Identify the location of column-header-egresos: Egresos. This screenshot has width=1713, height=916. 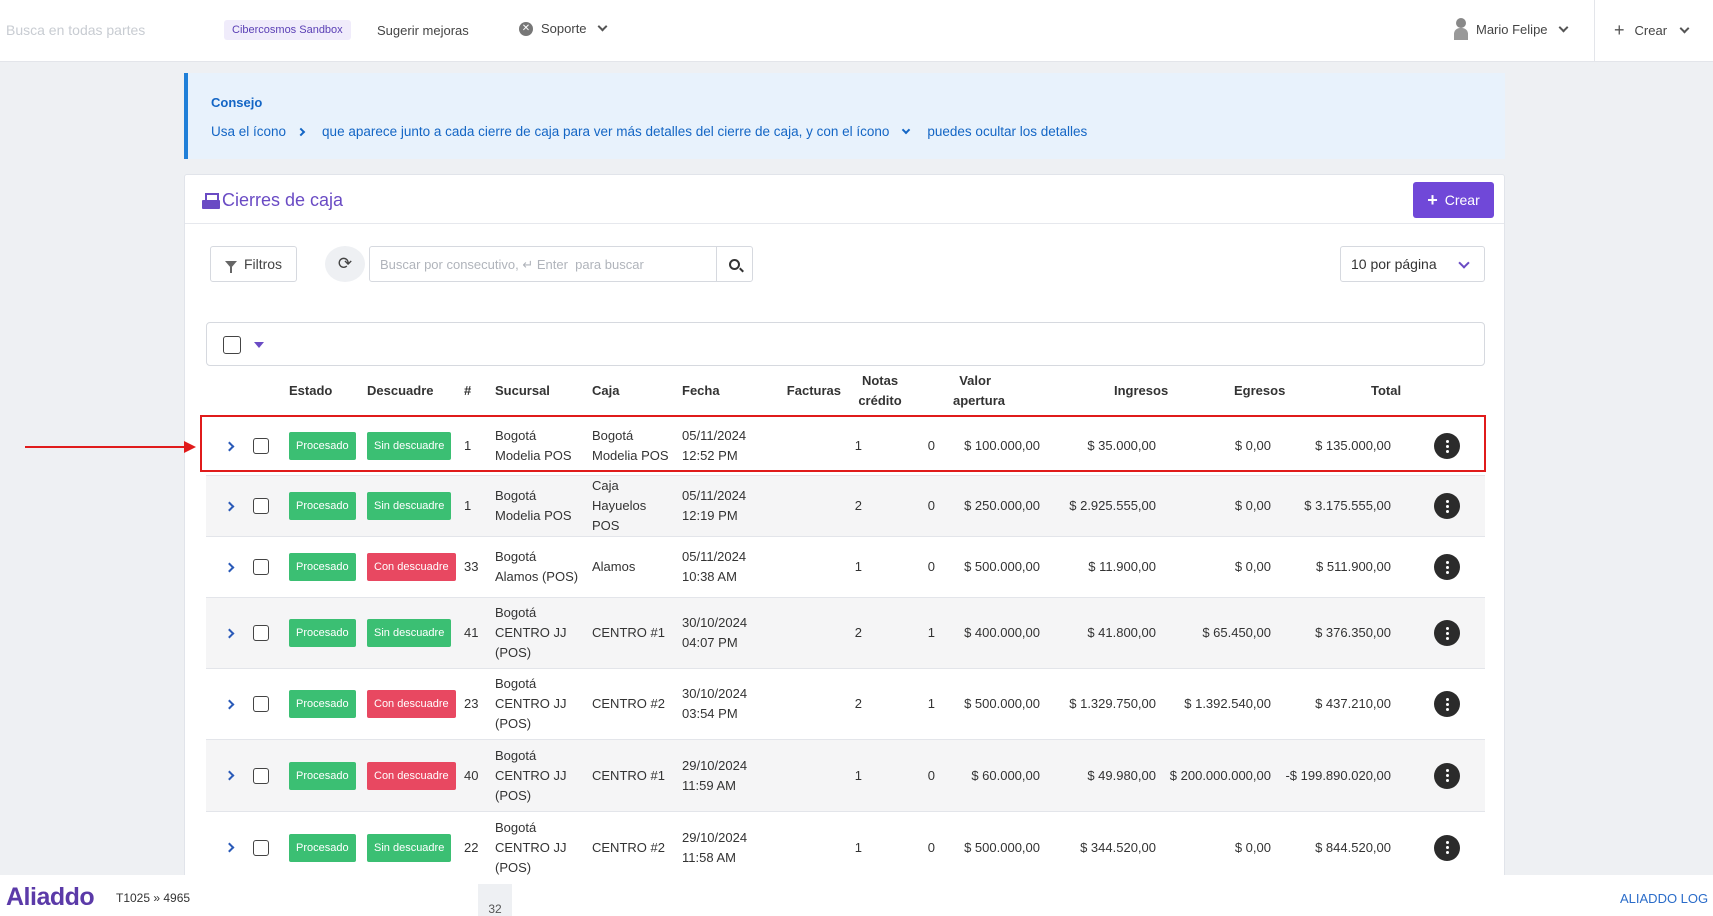
(1264, 391).